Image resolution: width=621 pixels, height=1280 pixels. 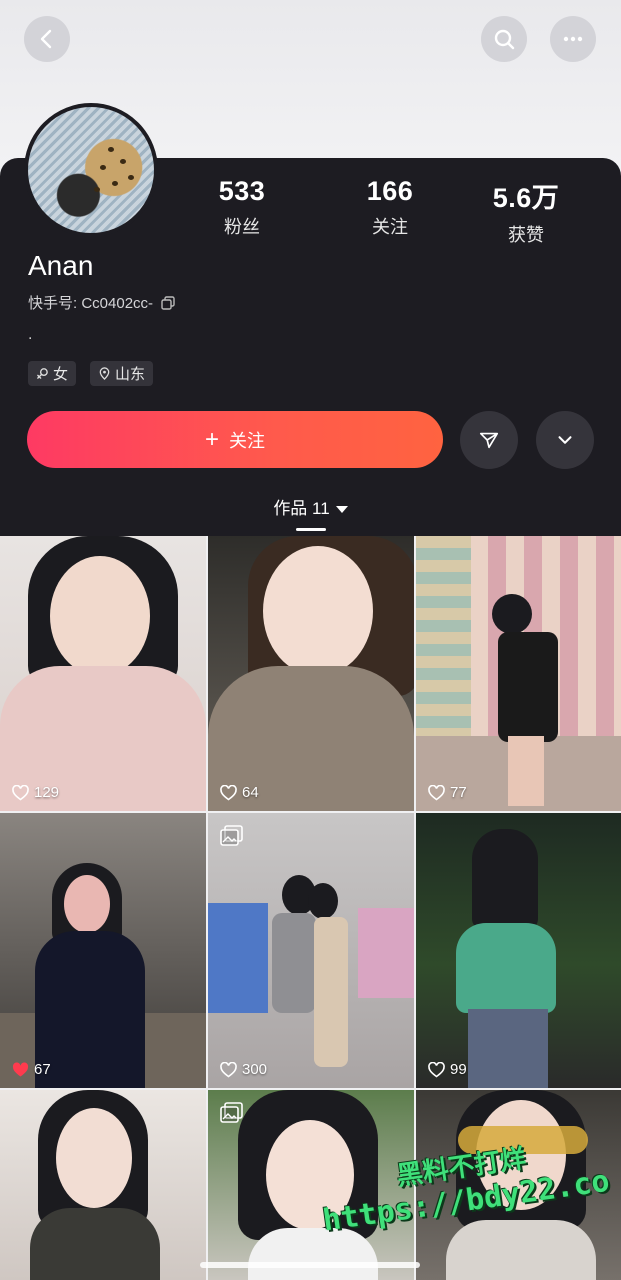 I want to click on work-item: 99, so click(x=518, y=950).